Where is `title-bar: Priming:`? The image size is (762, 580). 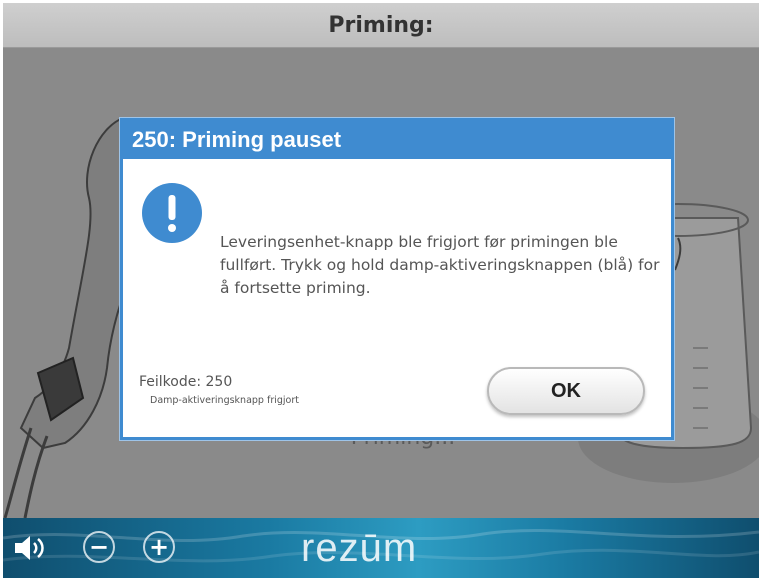 title-bar: Priming: is located at coordinates (381, 25).